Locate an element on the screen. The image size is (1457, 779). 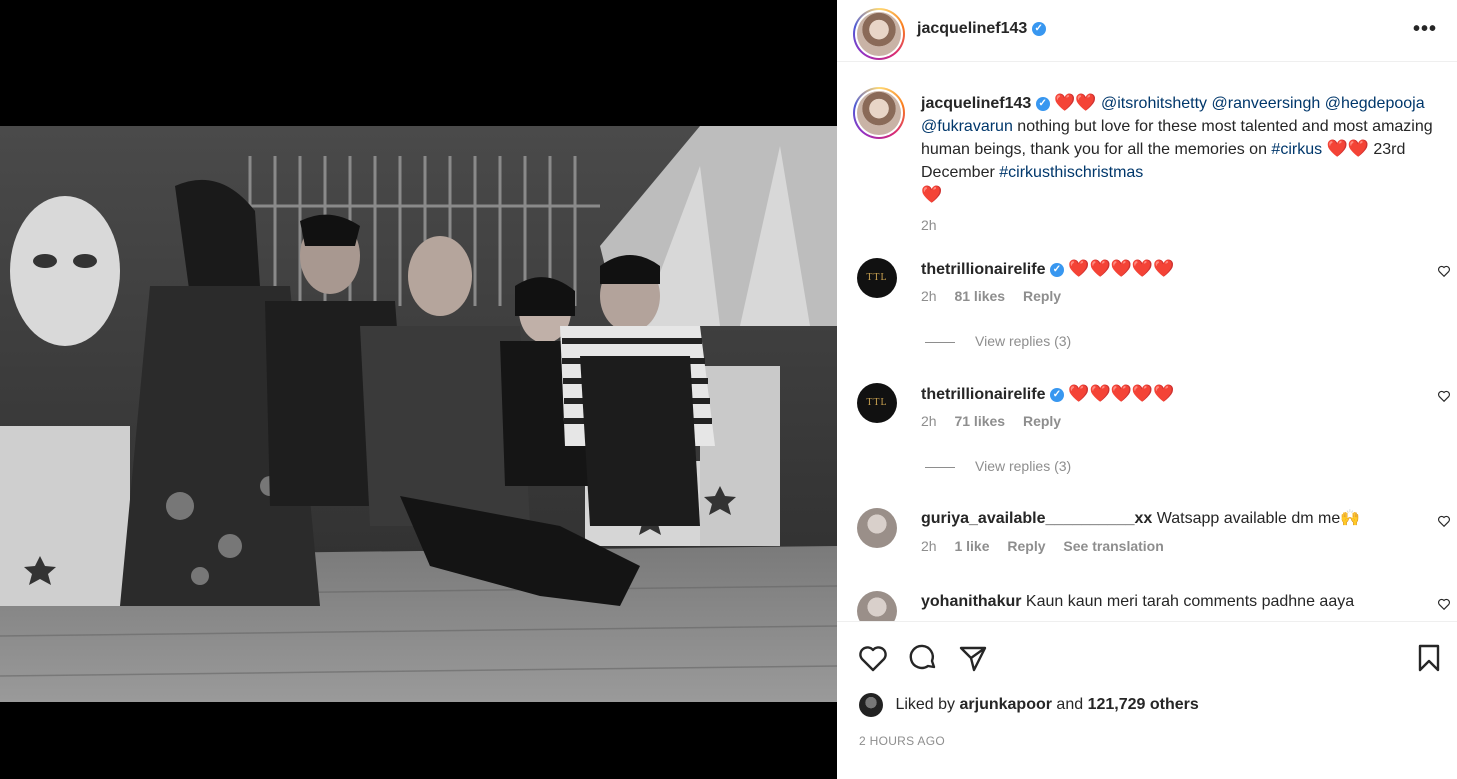
hashtag-link: #cirkusthischristmas is located at coordinates (1071, 172).